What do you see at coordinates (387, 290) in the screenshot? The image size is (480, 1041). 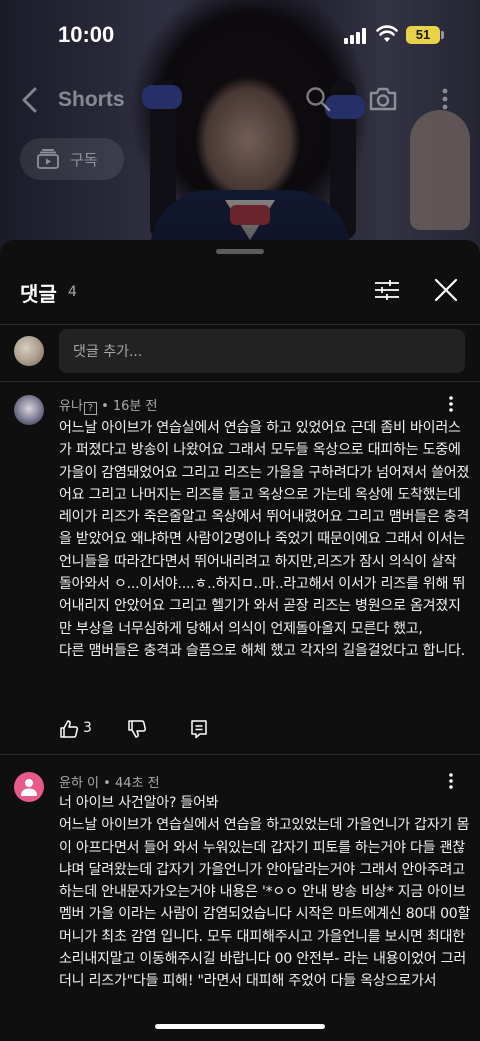 I see `filter-sort-icon` at bounding box center [387, 290].